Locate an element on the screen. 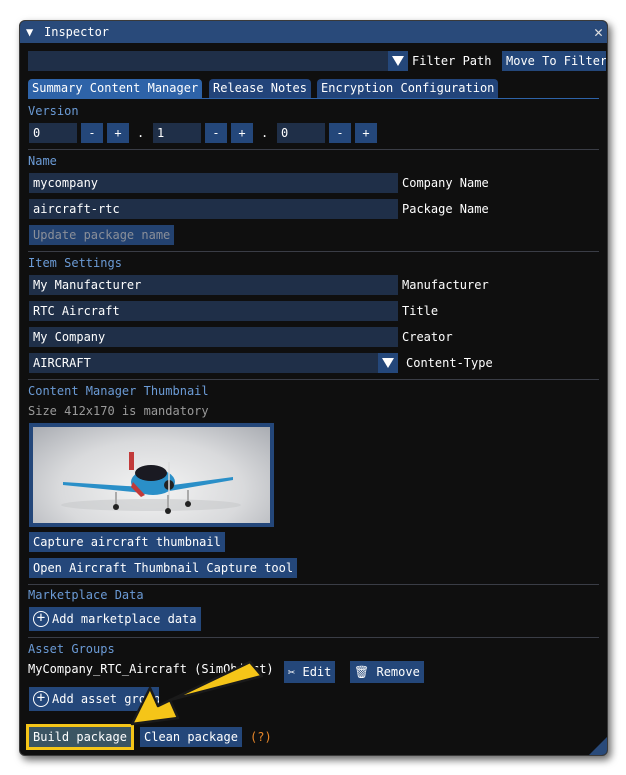  arrow-icon is located at coordinates (197, 693).